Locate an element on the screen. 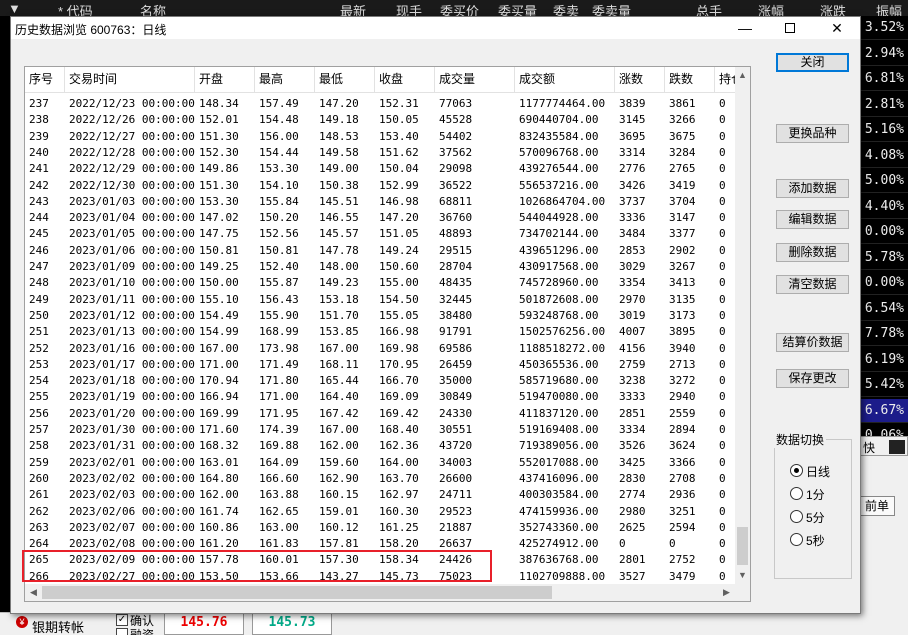  cell-open: 150.00 is located at coordinates (219, 283).